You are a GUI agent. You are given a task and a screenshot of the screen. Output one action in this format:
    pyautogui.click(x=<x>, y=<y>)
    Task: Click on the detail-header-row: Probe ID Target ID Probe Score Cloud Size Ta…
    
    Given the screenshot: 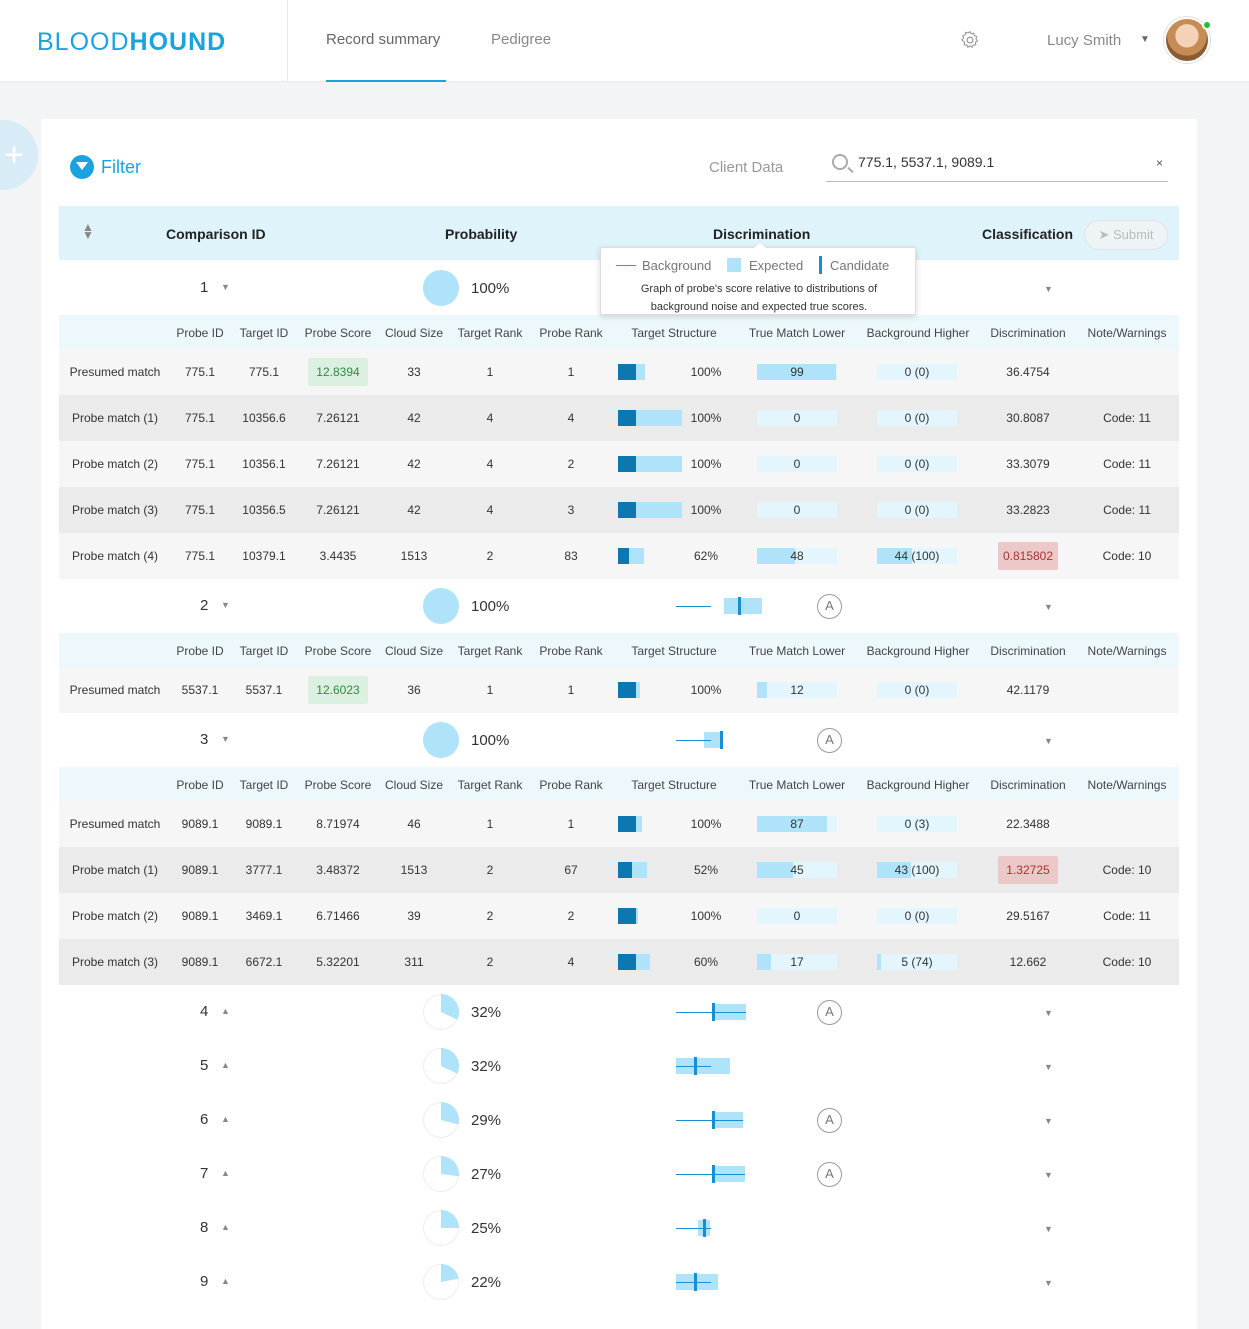 What is the action you would take?
    pyautogui.click(x=619, y=650)
    